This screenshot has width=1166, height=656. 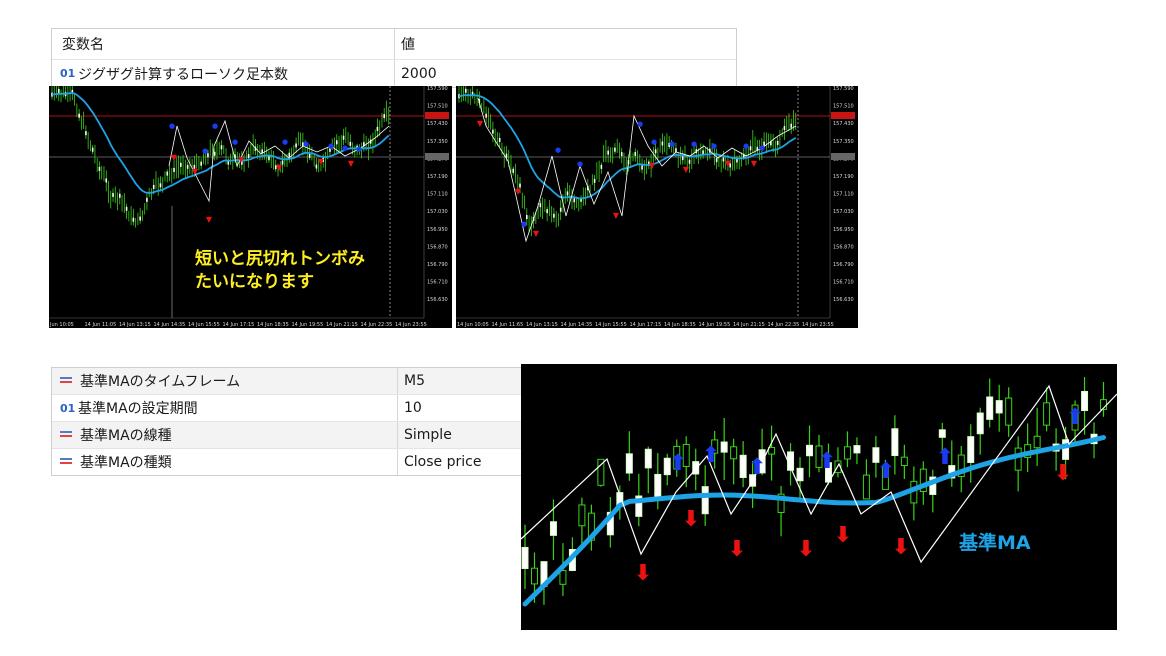 What do you see at coordinates (287, 435) in the screenshot?
I see `table-row: 基準MAの線種 Simple` at bounding box center [287, 435].